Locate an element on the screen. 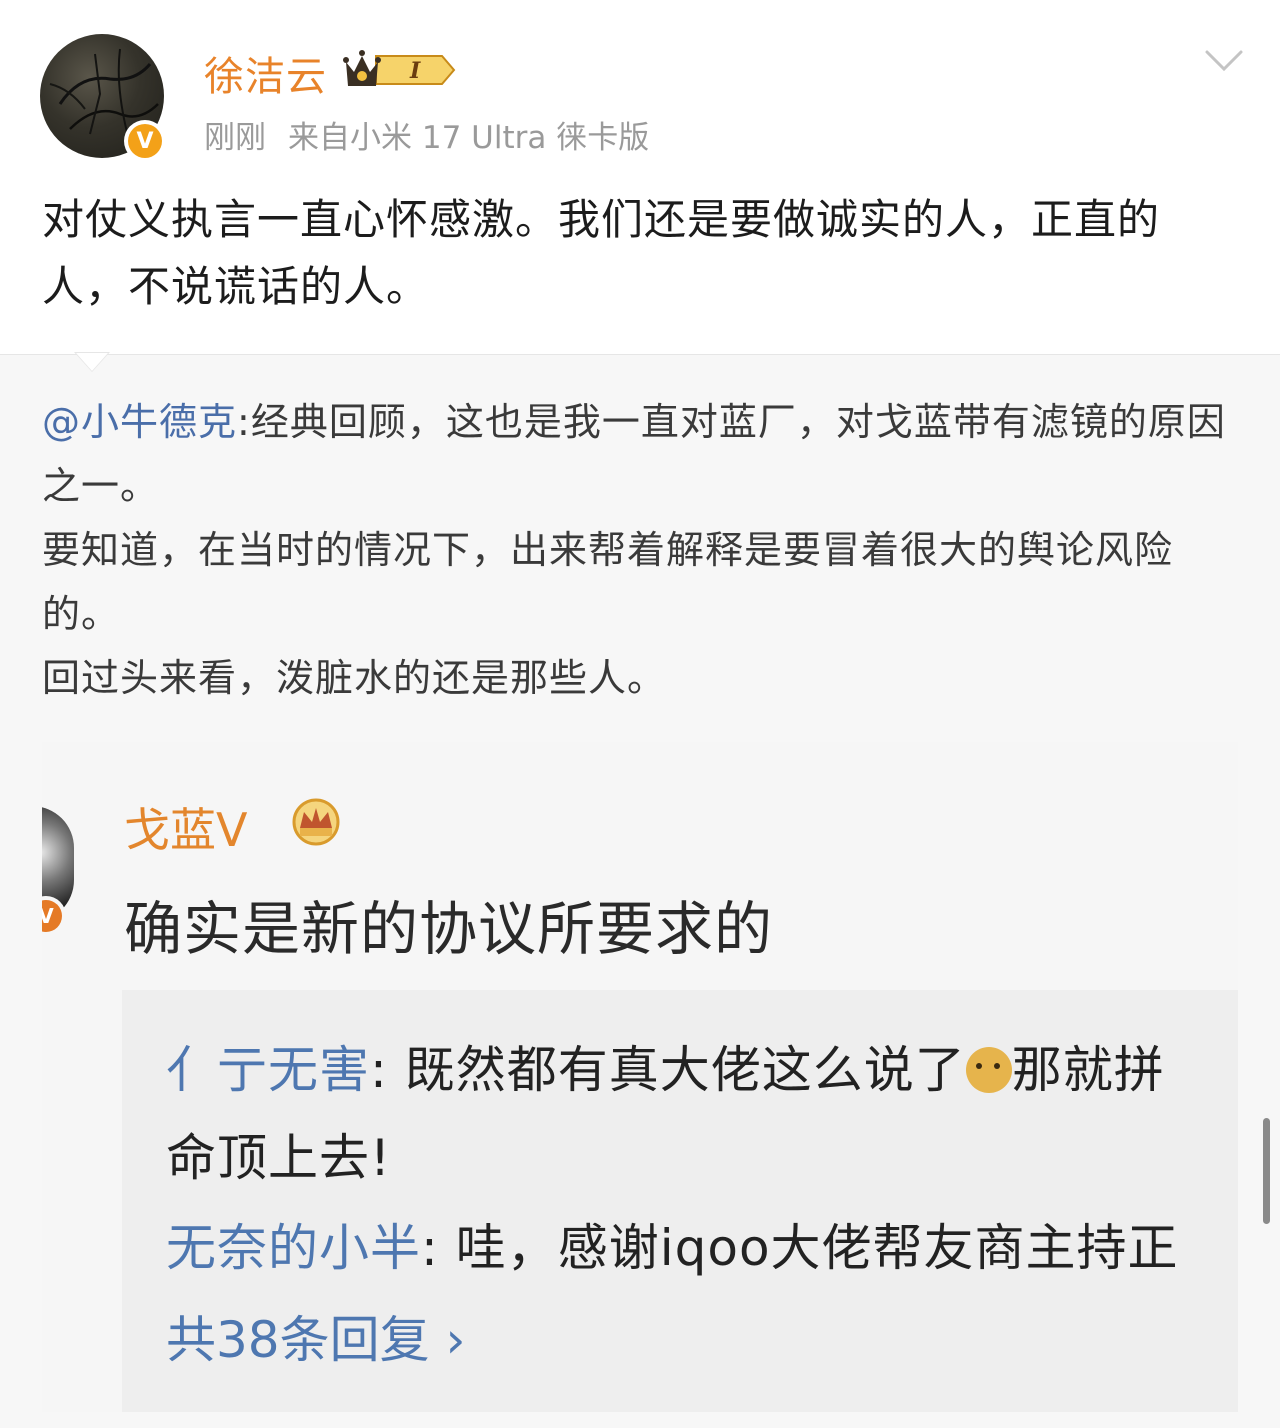 The width and height of the screenshot is (1280, 1428). post-text: 对仗义执言一直心怀感激。我们还是要做诚实的人，正直的人，不说谎话的人。 is located at coordinates (601, 253).